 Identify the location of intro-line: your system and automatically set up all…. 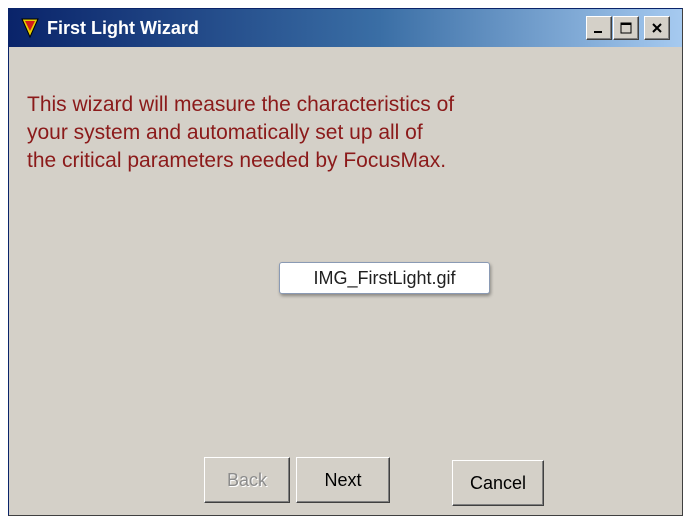
(225, 132).